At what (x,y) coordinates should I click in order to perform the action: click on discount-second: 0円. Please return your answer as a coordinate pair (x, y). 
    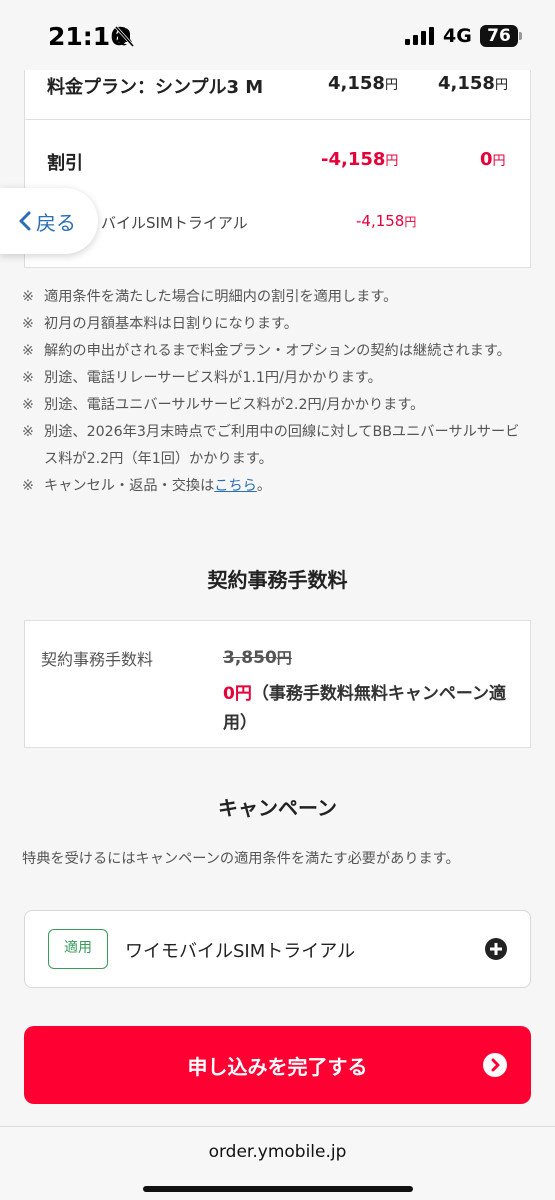
    Looking at the image, I should click on (493, 159).